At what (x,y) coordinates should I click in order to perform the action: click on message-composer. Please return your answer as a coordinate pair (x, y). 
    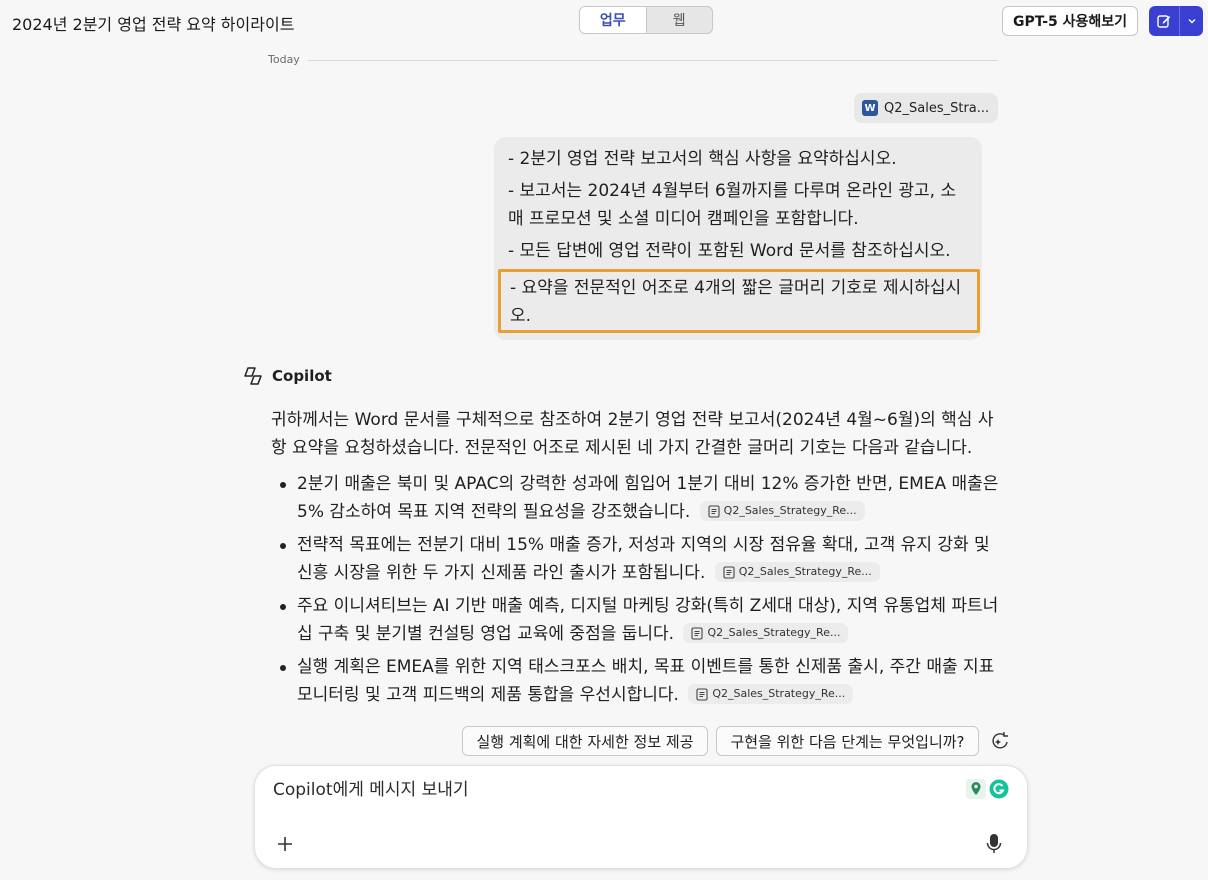
    Looking at the image, I should click on (641, 817).